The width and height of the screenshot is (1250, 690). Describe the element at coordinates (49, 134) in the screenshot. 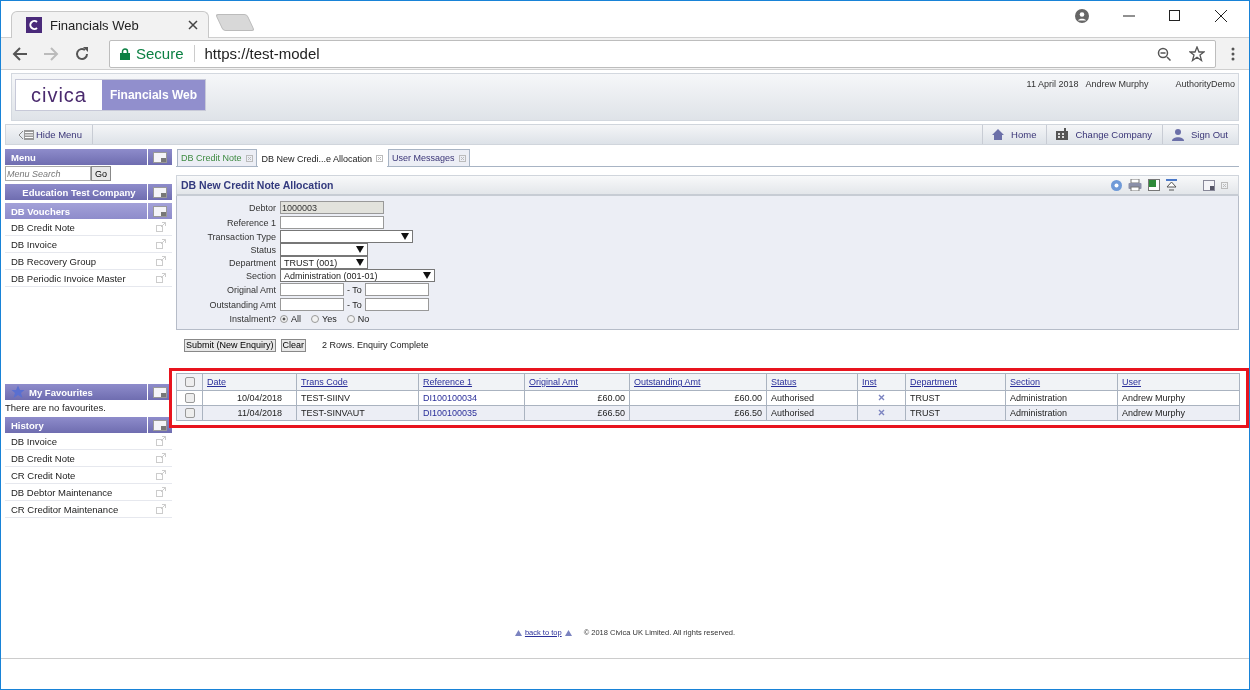

I see `hide-menu-button: Hide Menu` at that location.